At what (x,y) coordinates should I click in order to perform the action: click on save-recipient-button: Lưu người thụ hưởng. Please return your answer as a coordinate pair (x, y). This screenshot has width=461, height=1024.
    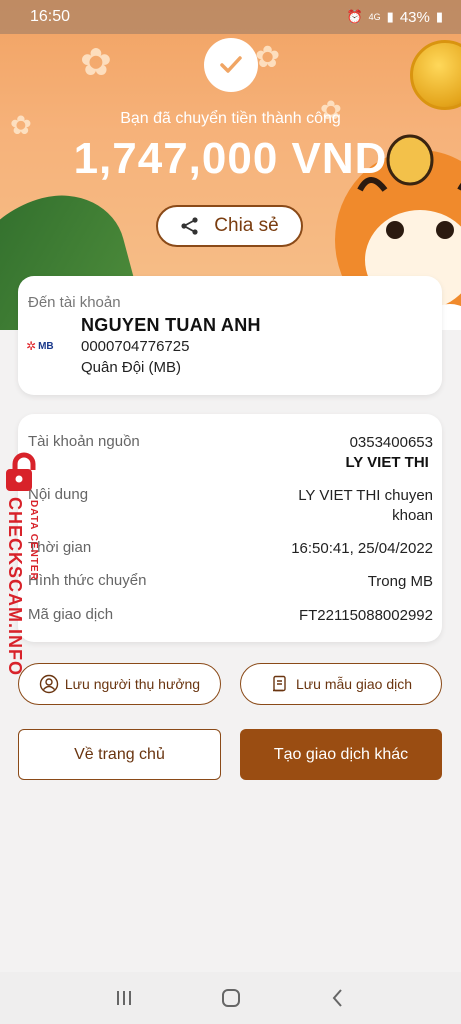
    Looking at the image, I should click on (119, 684).